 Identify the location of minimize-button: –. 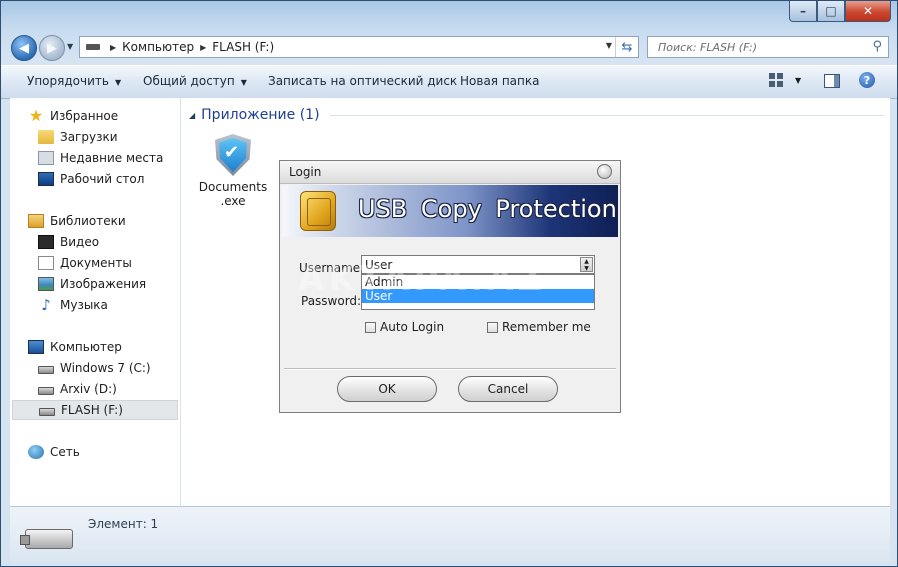
(803, 11).